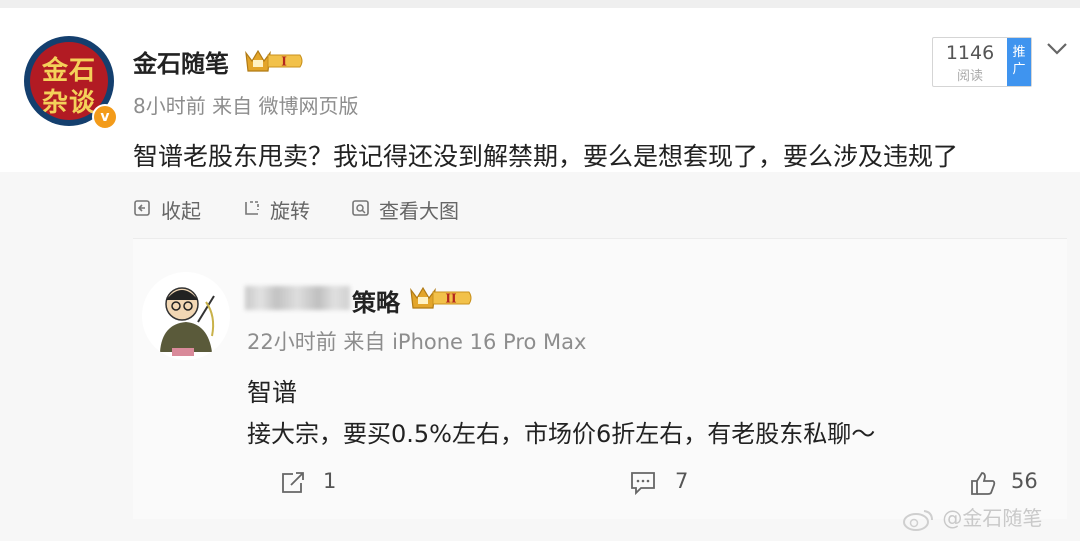 The height and width of the screenshot is (541, 1080). What do you see at coordinates (252, 208) in the screenshot?
I see `rotate-icon` at bounding box center [252, 208].